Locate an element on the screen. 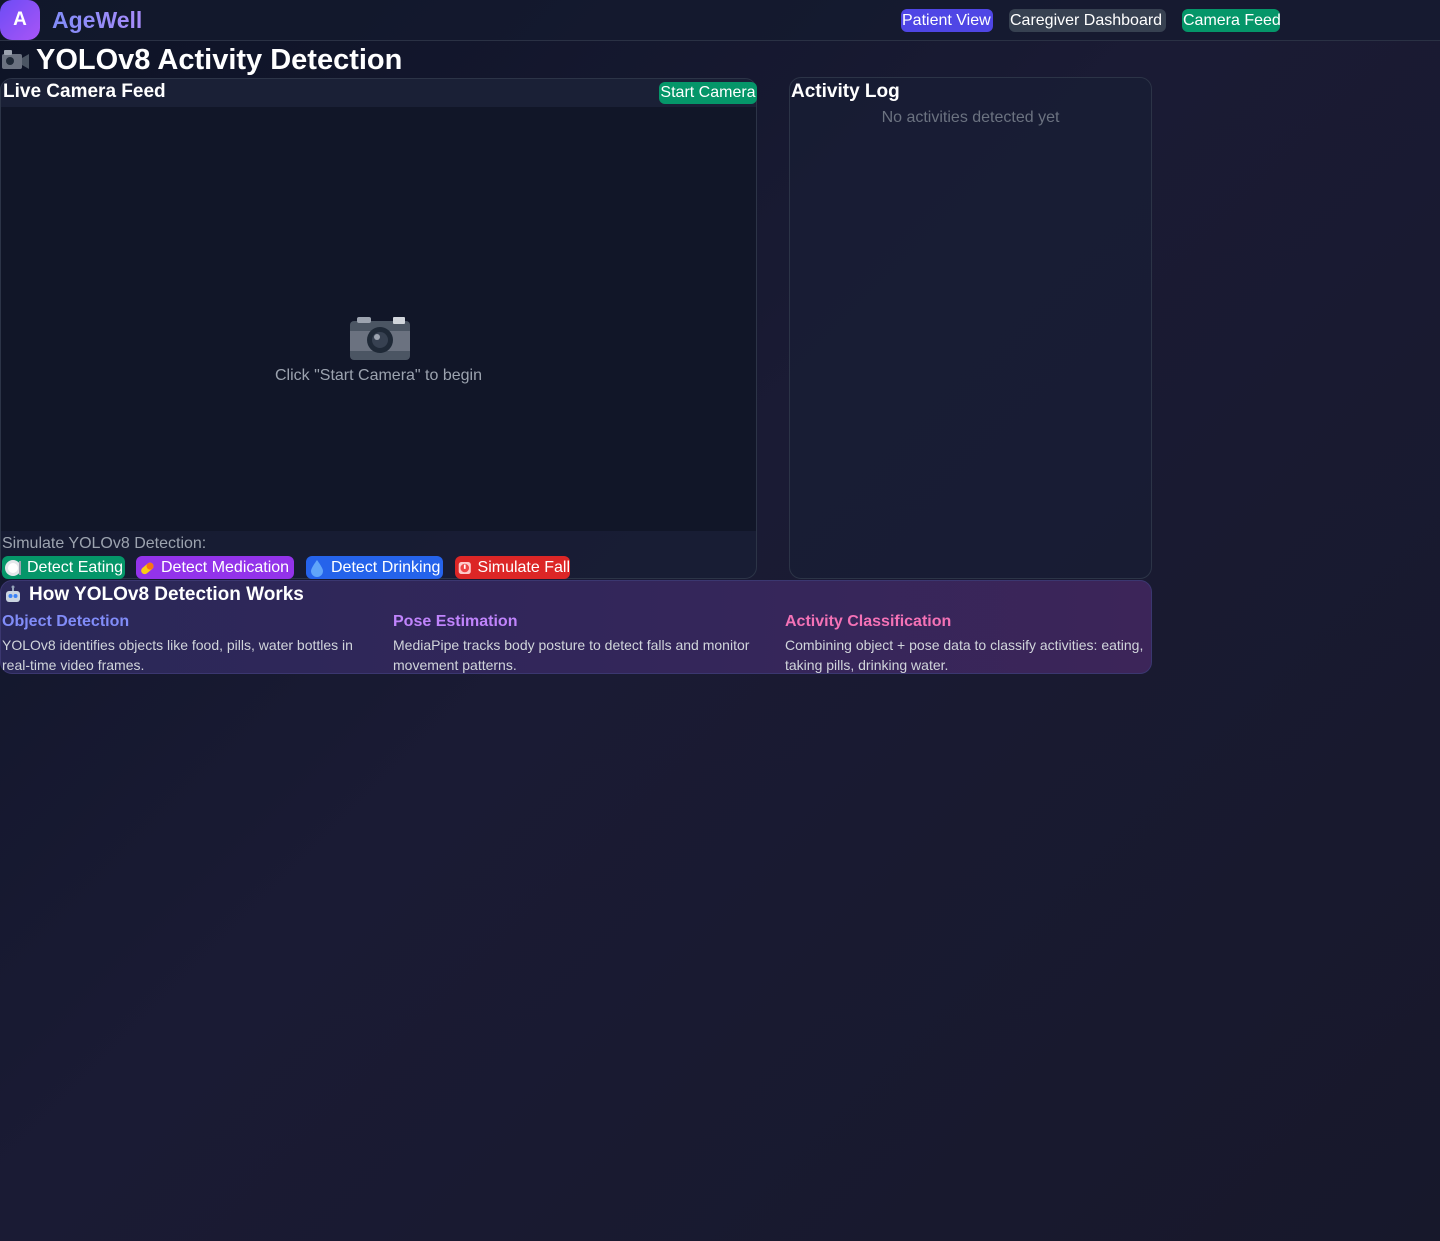 This screenshot has height=1241, width=1440. column-heading: Activity Classification is located at coordinates (868, 621).